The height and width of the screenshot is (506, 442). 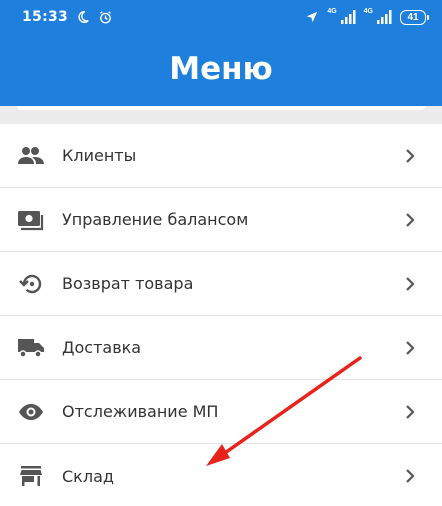 I want to click on menu-item-label: Склад, so click(x=88, y=476).